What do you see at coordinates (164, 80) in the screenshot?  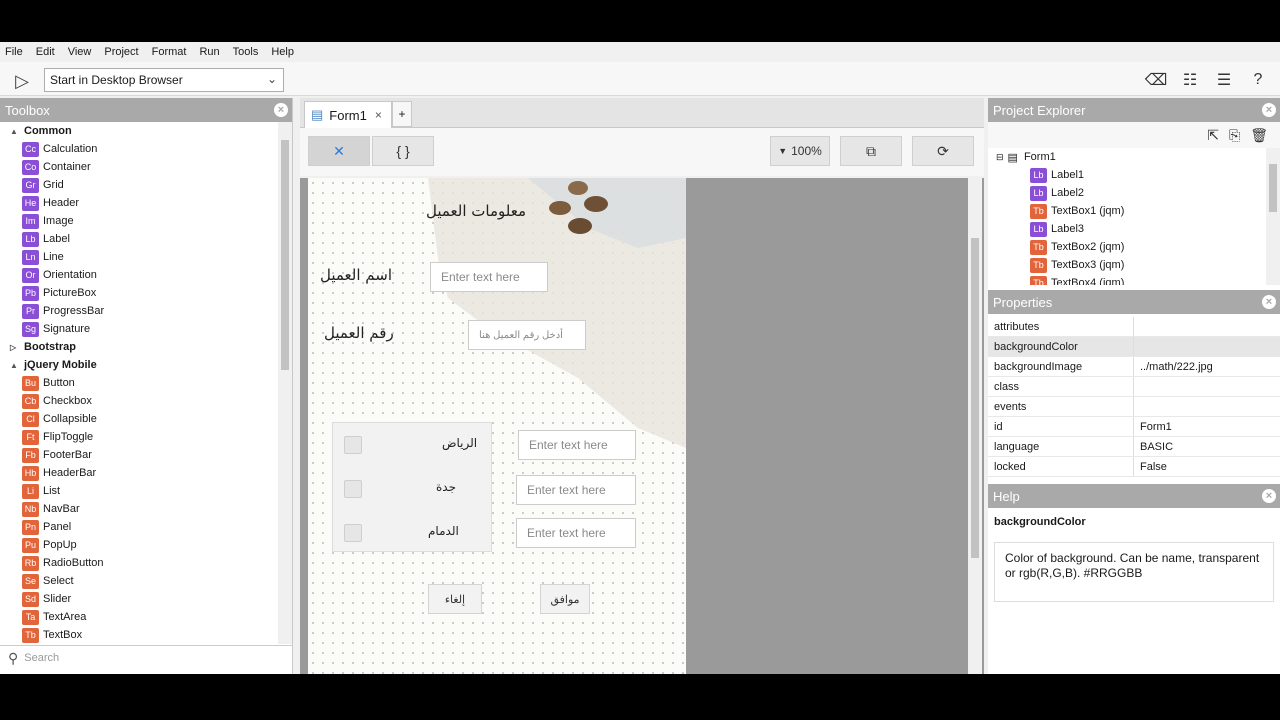 I see `run-target-select: Start in Desktop Browser ⌄` at bounding box center [164, 80].